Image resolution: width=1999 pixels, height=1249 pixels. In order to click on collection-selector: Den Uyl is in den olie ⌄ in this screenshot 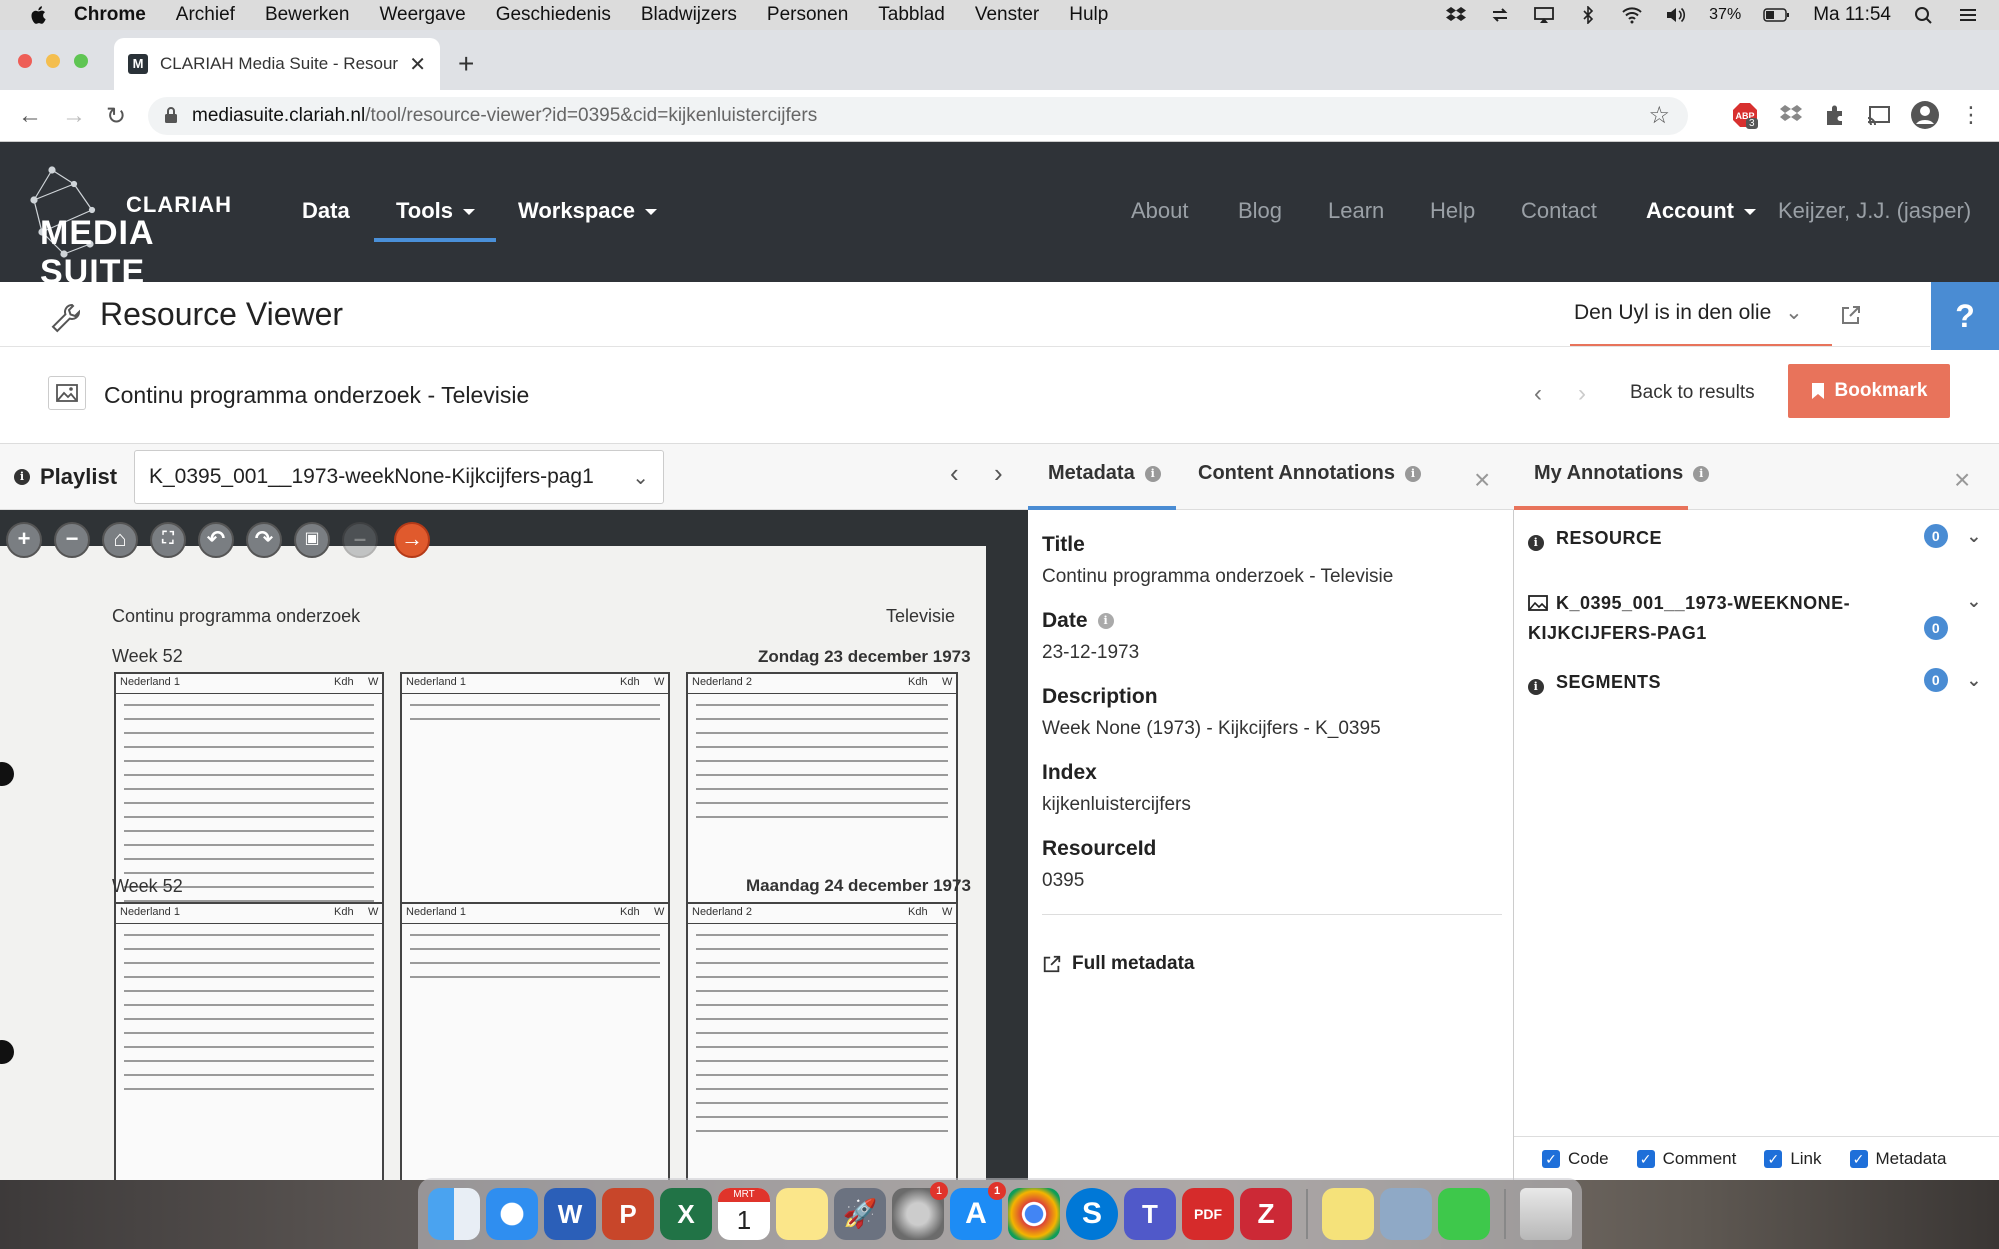, I will do `click(1688, 312)`.